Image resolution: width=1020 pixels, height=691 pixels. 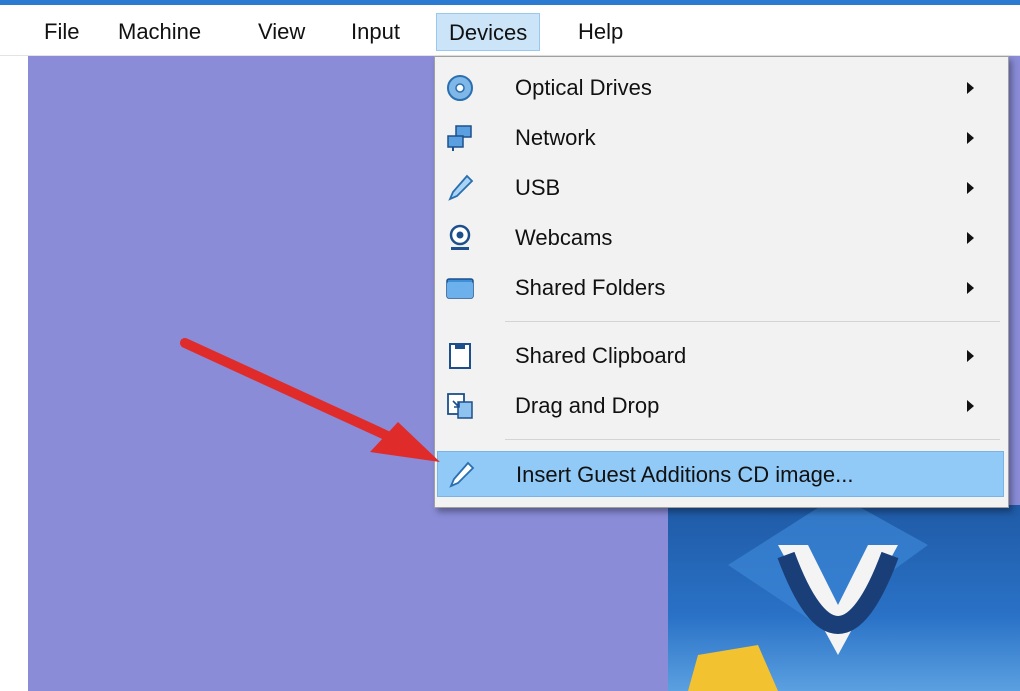 What do you see at coordinates (720, 288) in the screenshot?
I see `menu-item-shared-folders: Shared Folders` at bounding box center [720, 288].